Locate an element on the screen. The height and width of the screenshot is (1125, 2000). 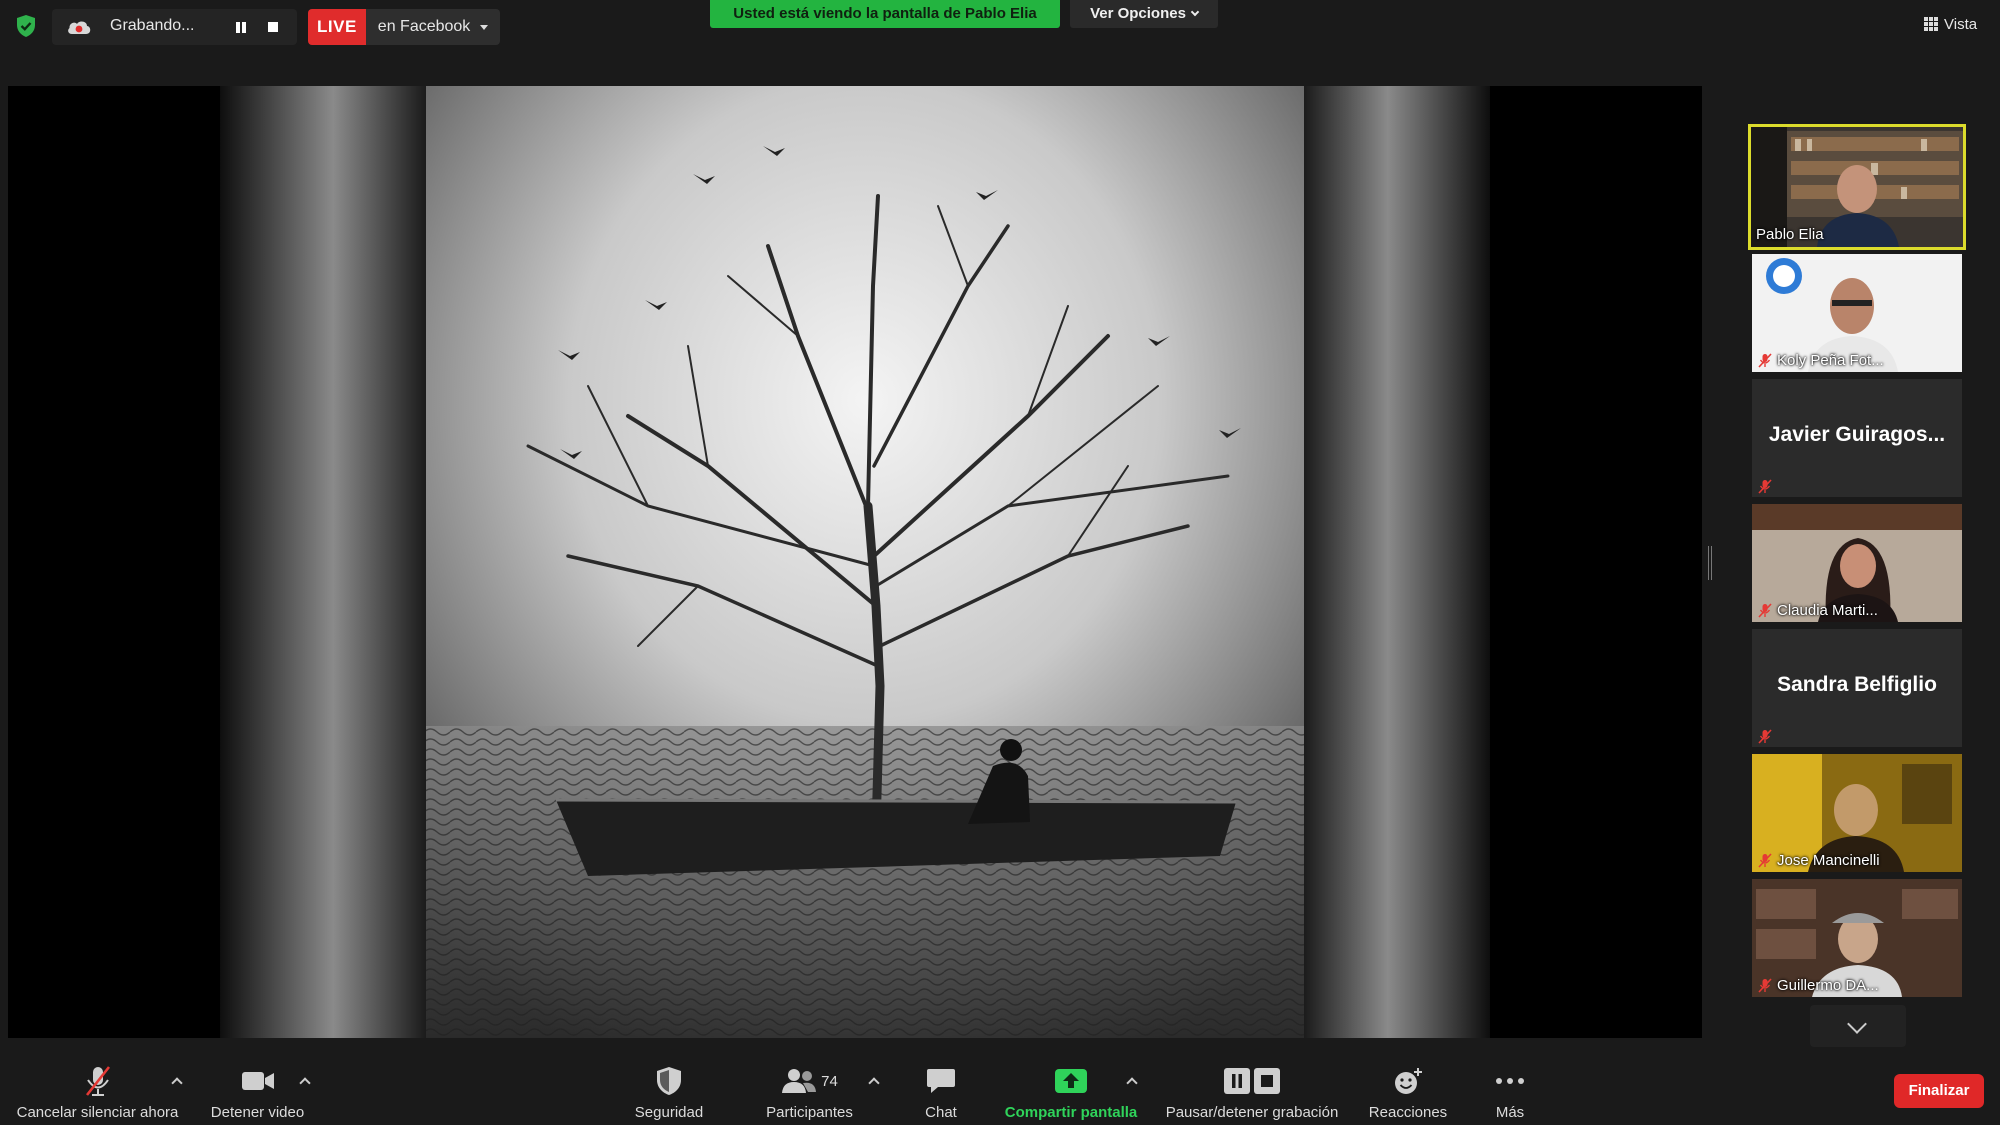
participants-count: 74 is located at coordinates (829, 1081).